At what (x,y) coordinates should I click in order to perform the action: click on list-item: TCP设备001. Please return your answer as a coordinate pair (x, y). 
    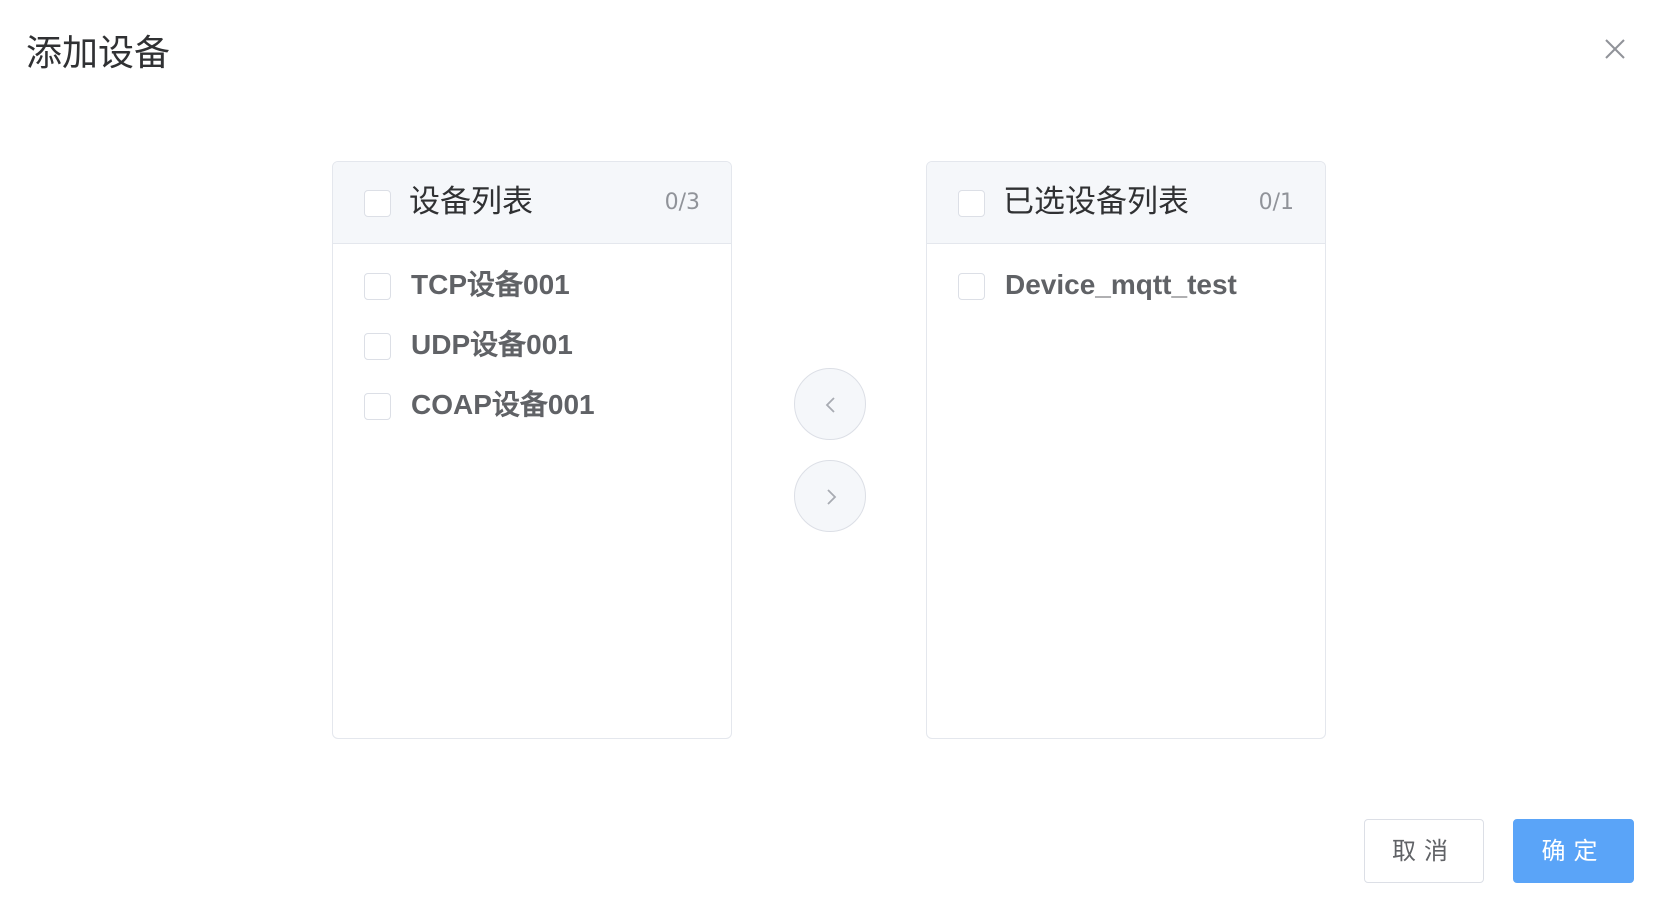
    Looking at the image, I should click on (532, 299).